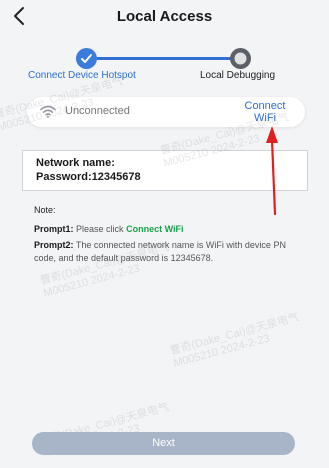 The image size is (329, 468). Describe the element at coordinates (75, 163) in the screenshot. I see `network-name-label: Network name:` at that location.